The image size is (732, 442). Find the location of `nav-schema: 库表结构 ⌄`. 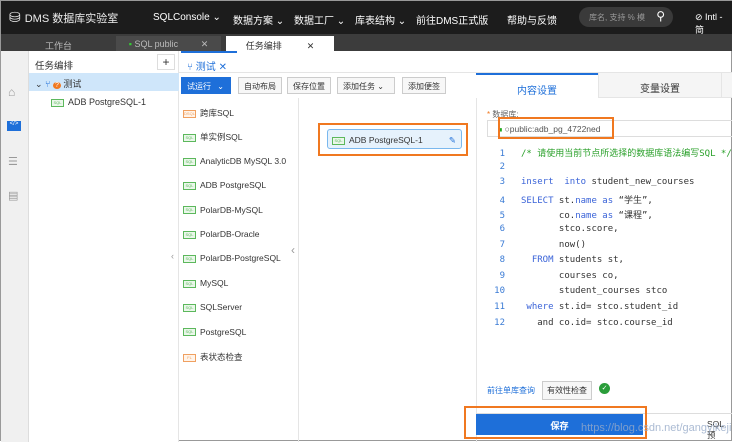

nav-schema: 库表结构 ⌄ is located at coordinates (380, 19).